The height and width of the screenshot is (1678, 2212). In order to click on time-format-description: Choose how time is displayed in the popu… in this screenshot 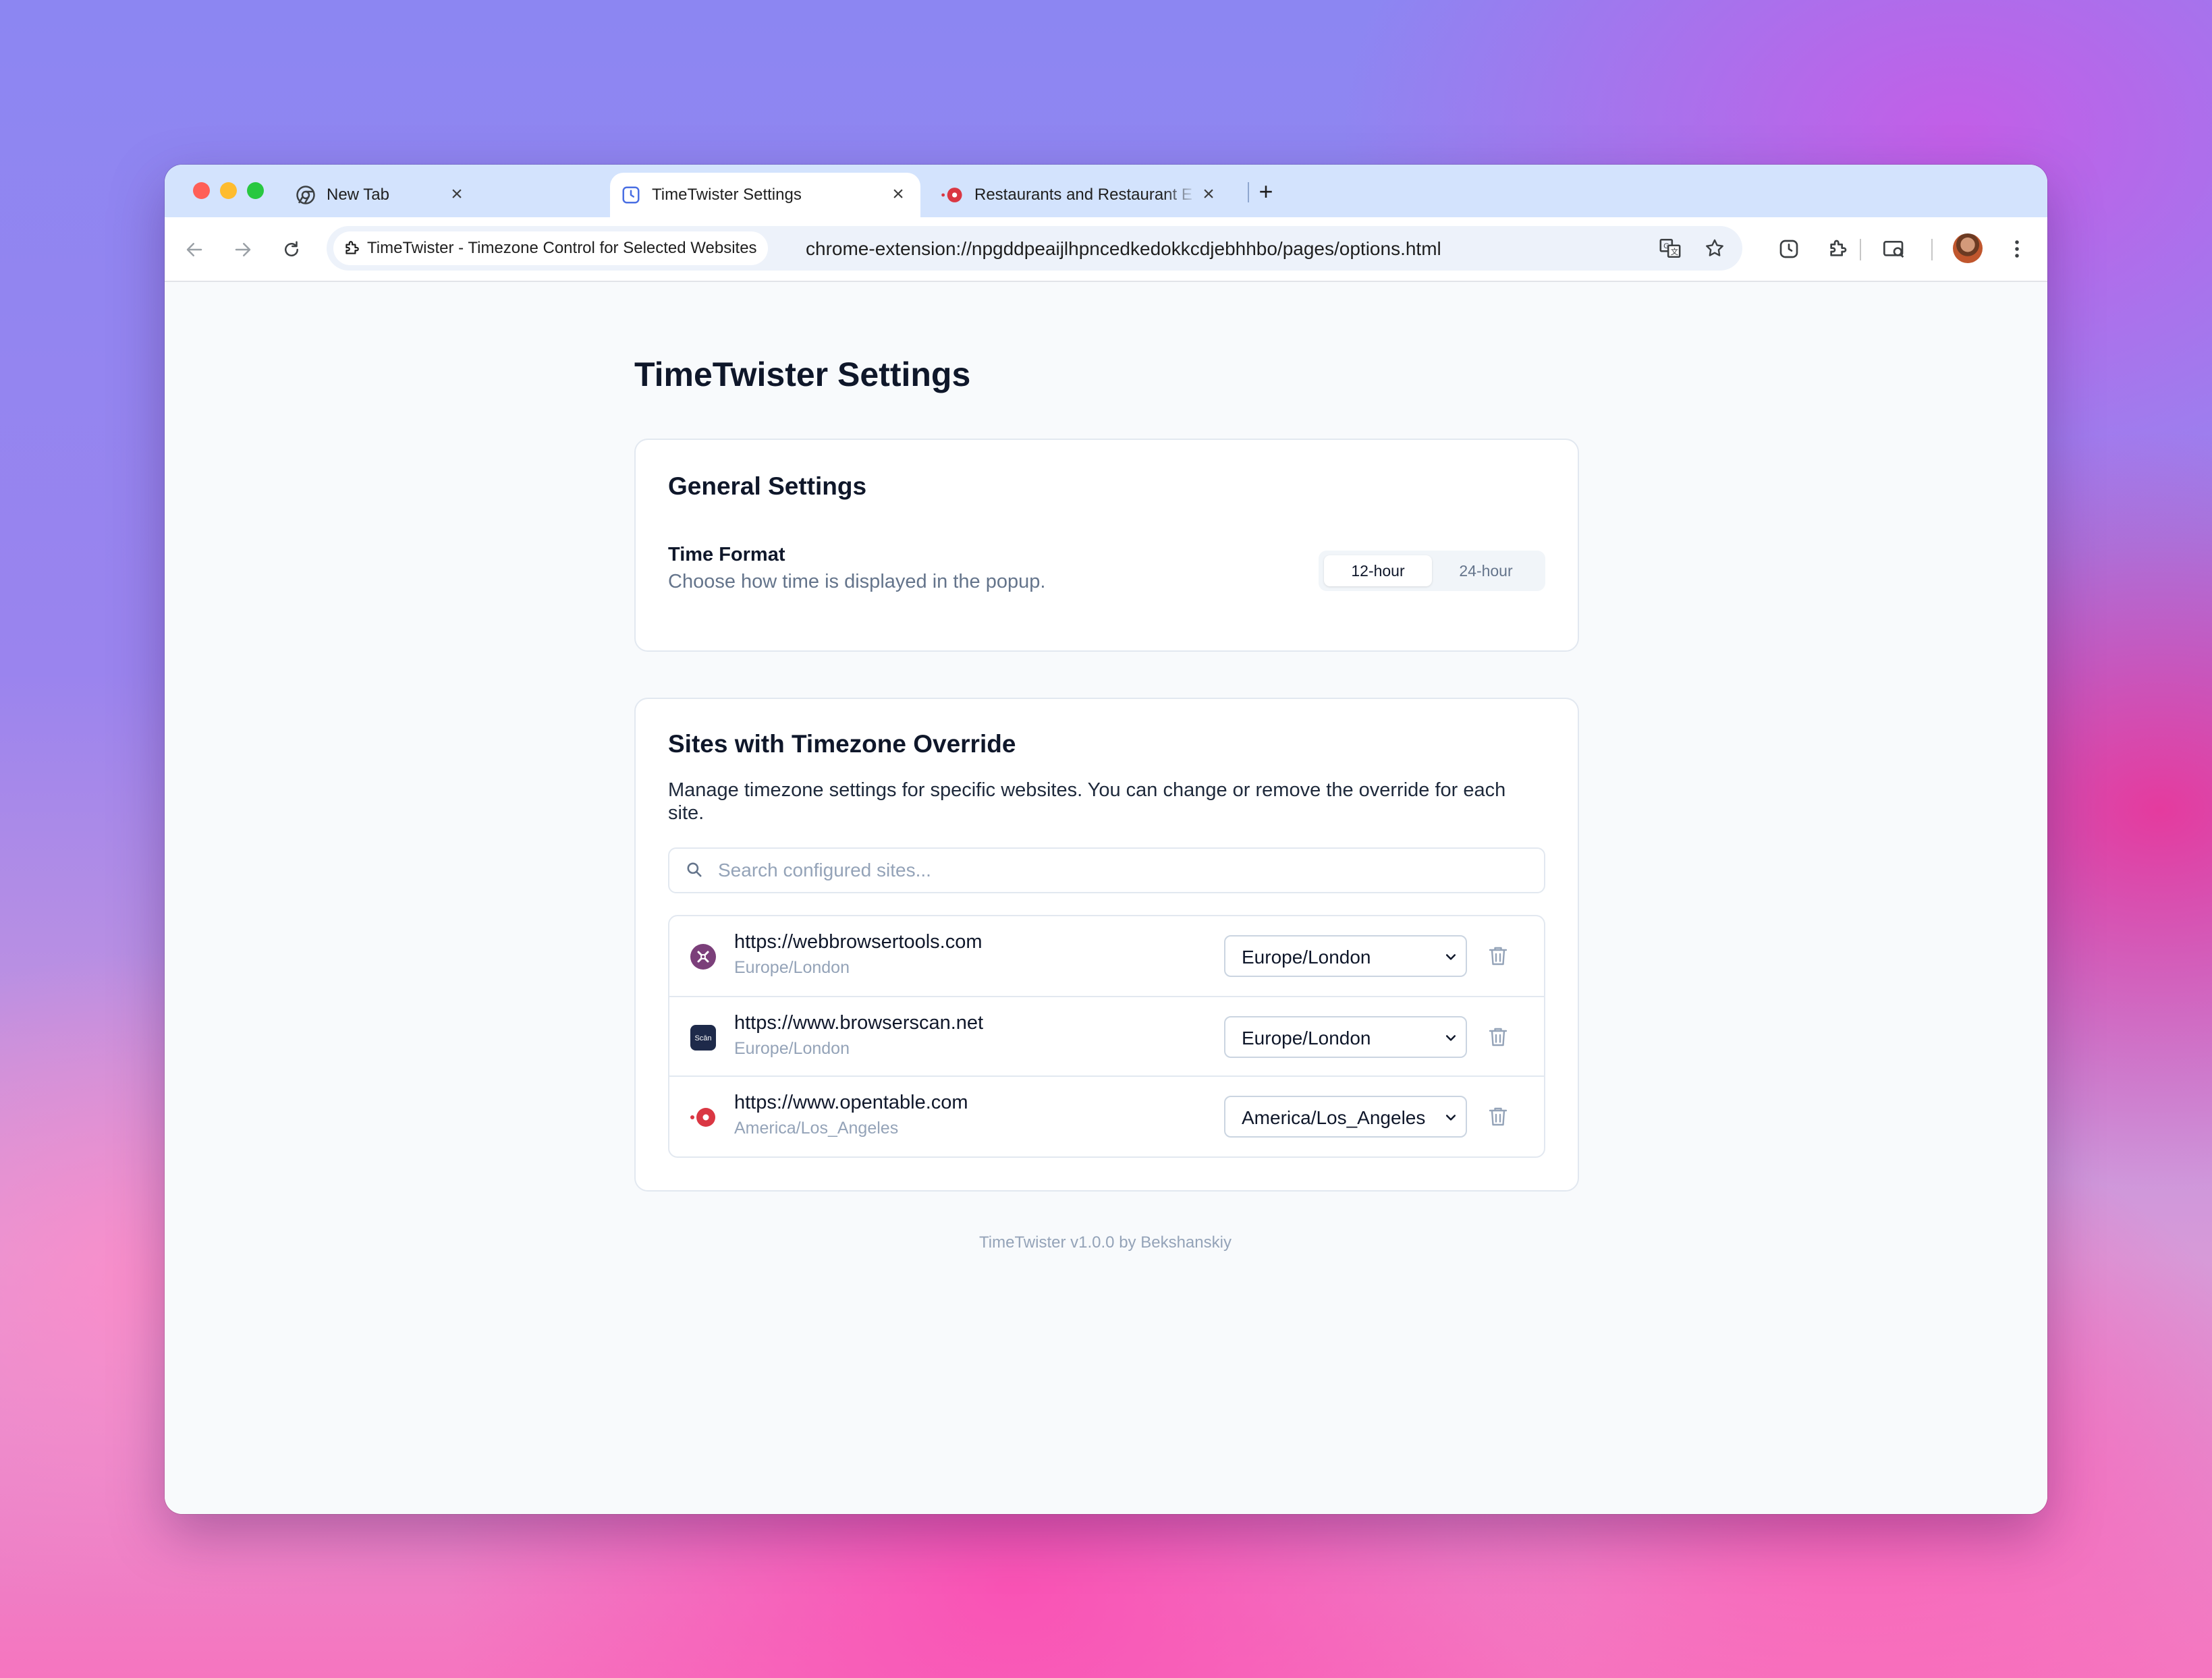, I will do `click(857, 581)`.